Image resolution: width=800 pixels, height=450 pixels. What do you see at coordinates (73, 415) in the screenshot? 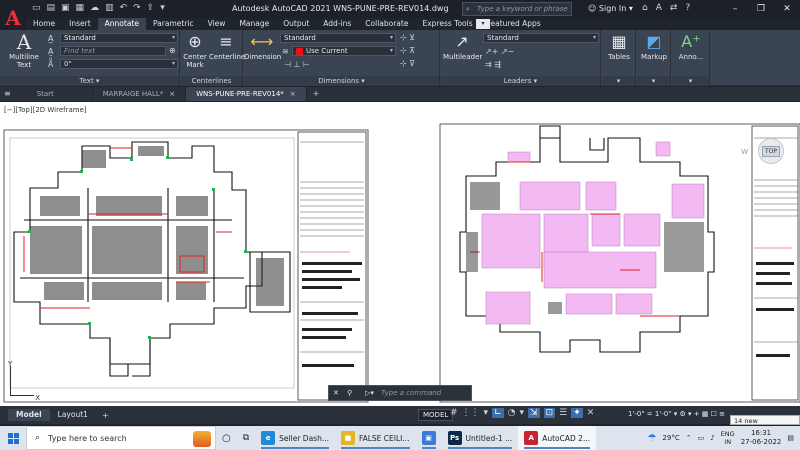
I see `layout-tab-layout1: Layout1` at bounding box center [73, 415].